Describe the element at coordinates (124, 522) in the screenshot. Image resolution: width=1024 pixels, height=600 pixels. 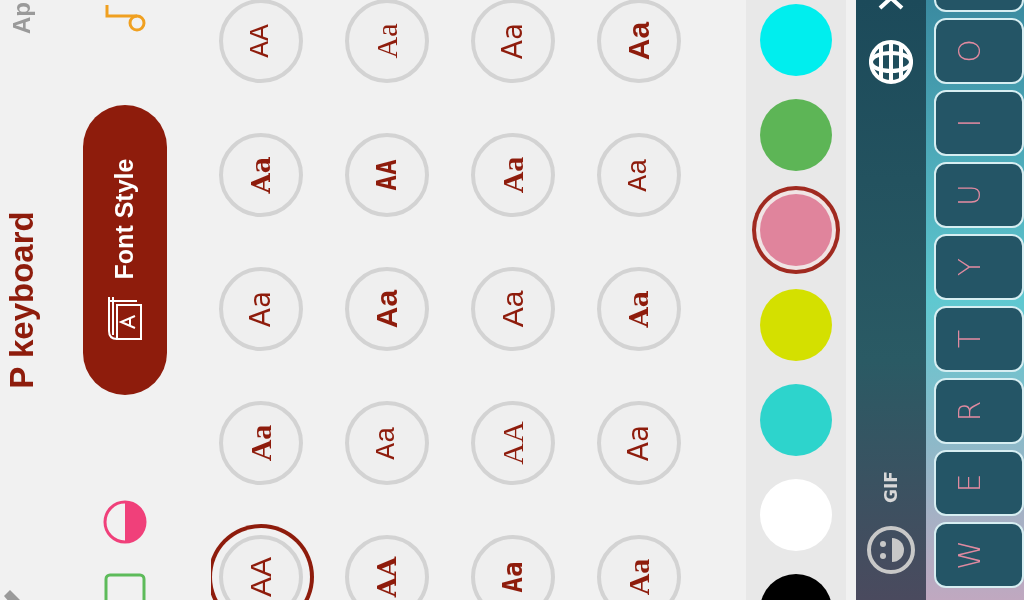
I see `half-circle-icon` at that location.